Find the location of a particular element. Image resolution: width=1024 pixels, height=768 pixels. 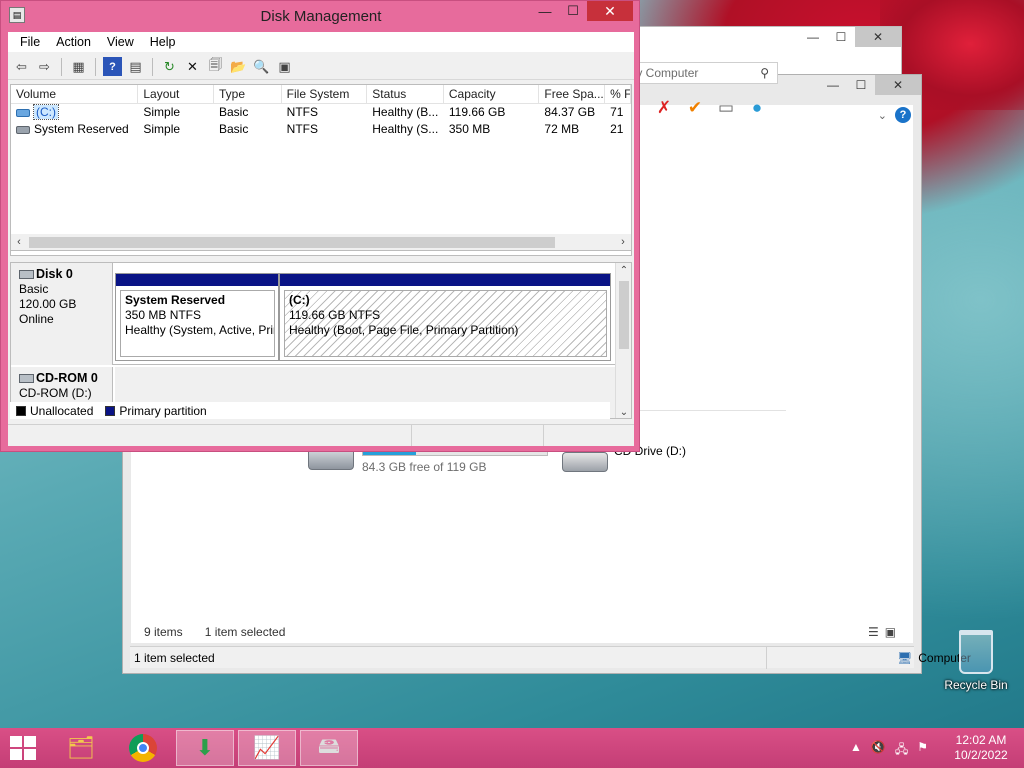

volume-percent: 21 is located at coordinates (617, 129).